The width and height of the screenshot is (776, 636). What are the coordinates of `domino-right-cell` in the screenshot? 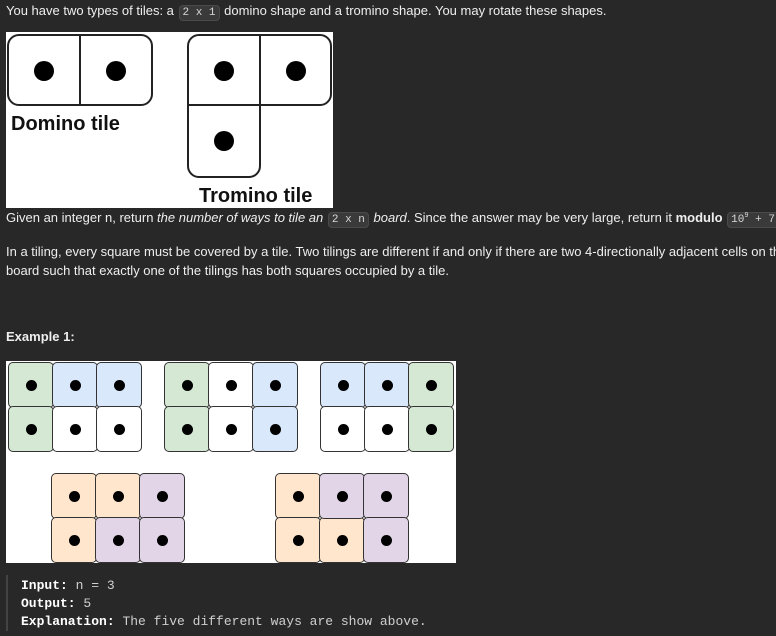 It's located at (116, 70).